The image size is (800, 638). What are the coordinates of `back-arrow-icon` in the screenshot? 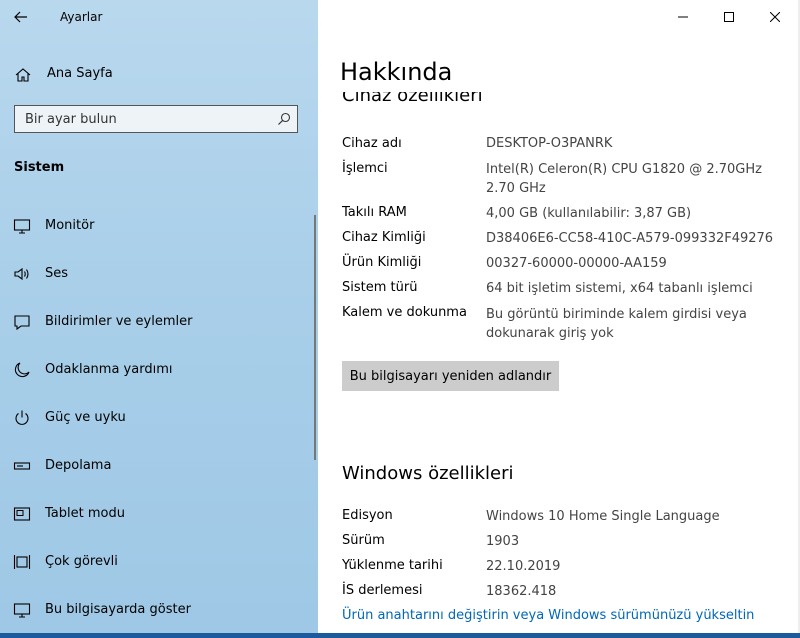 It's located at (20, 17).